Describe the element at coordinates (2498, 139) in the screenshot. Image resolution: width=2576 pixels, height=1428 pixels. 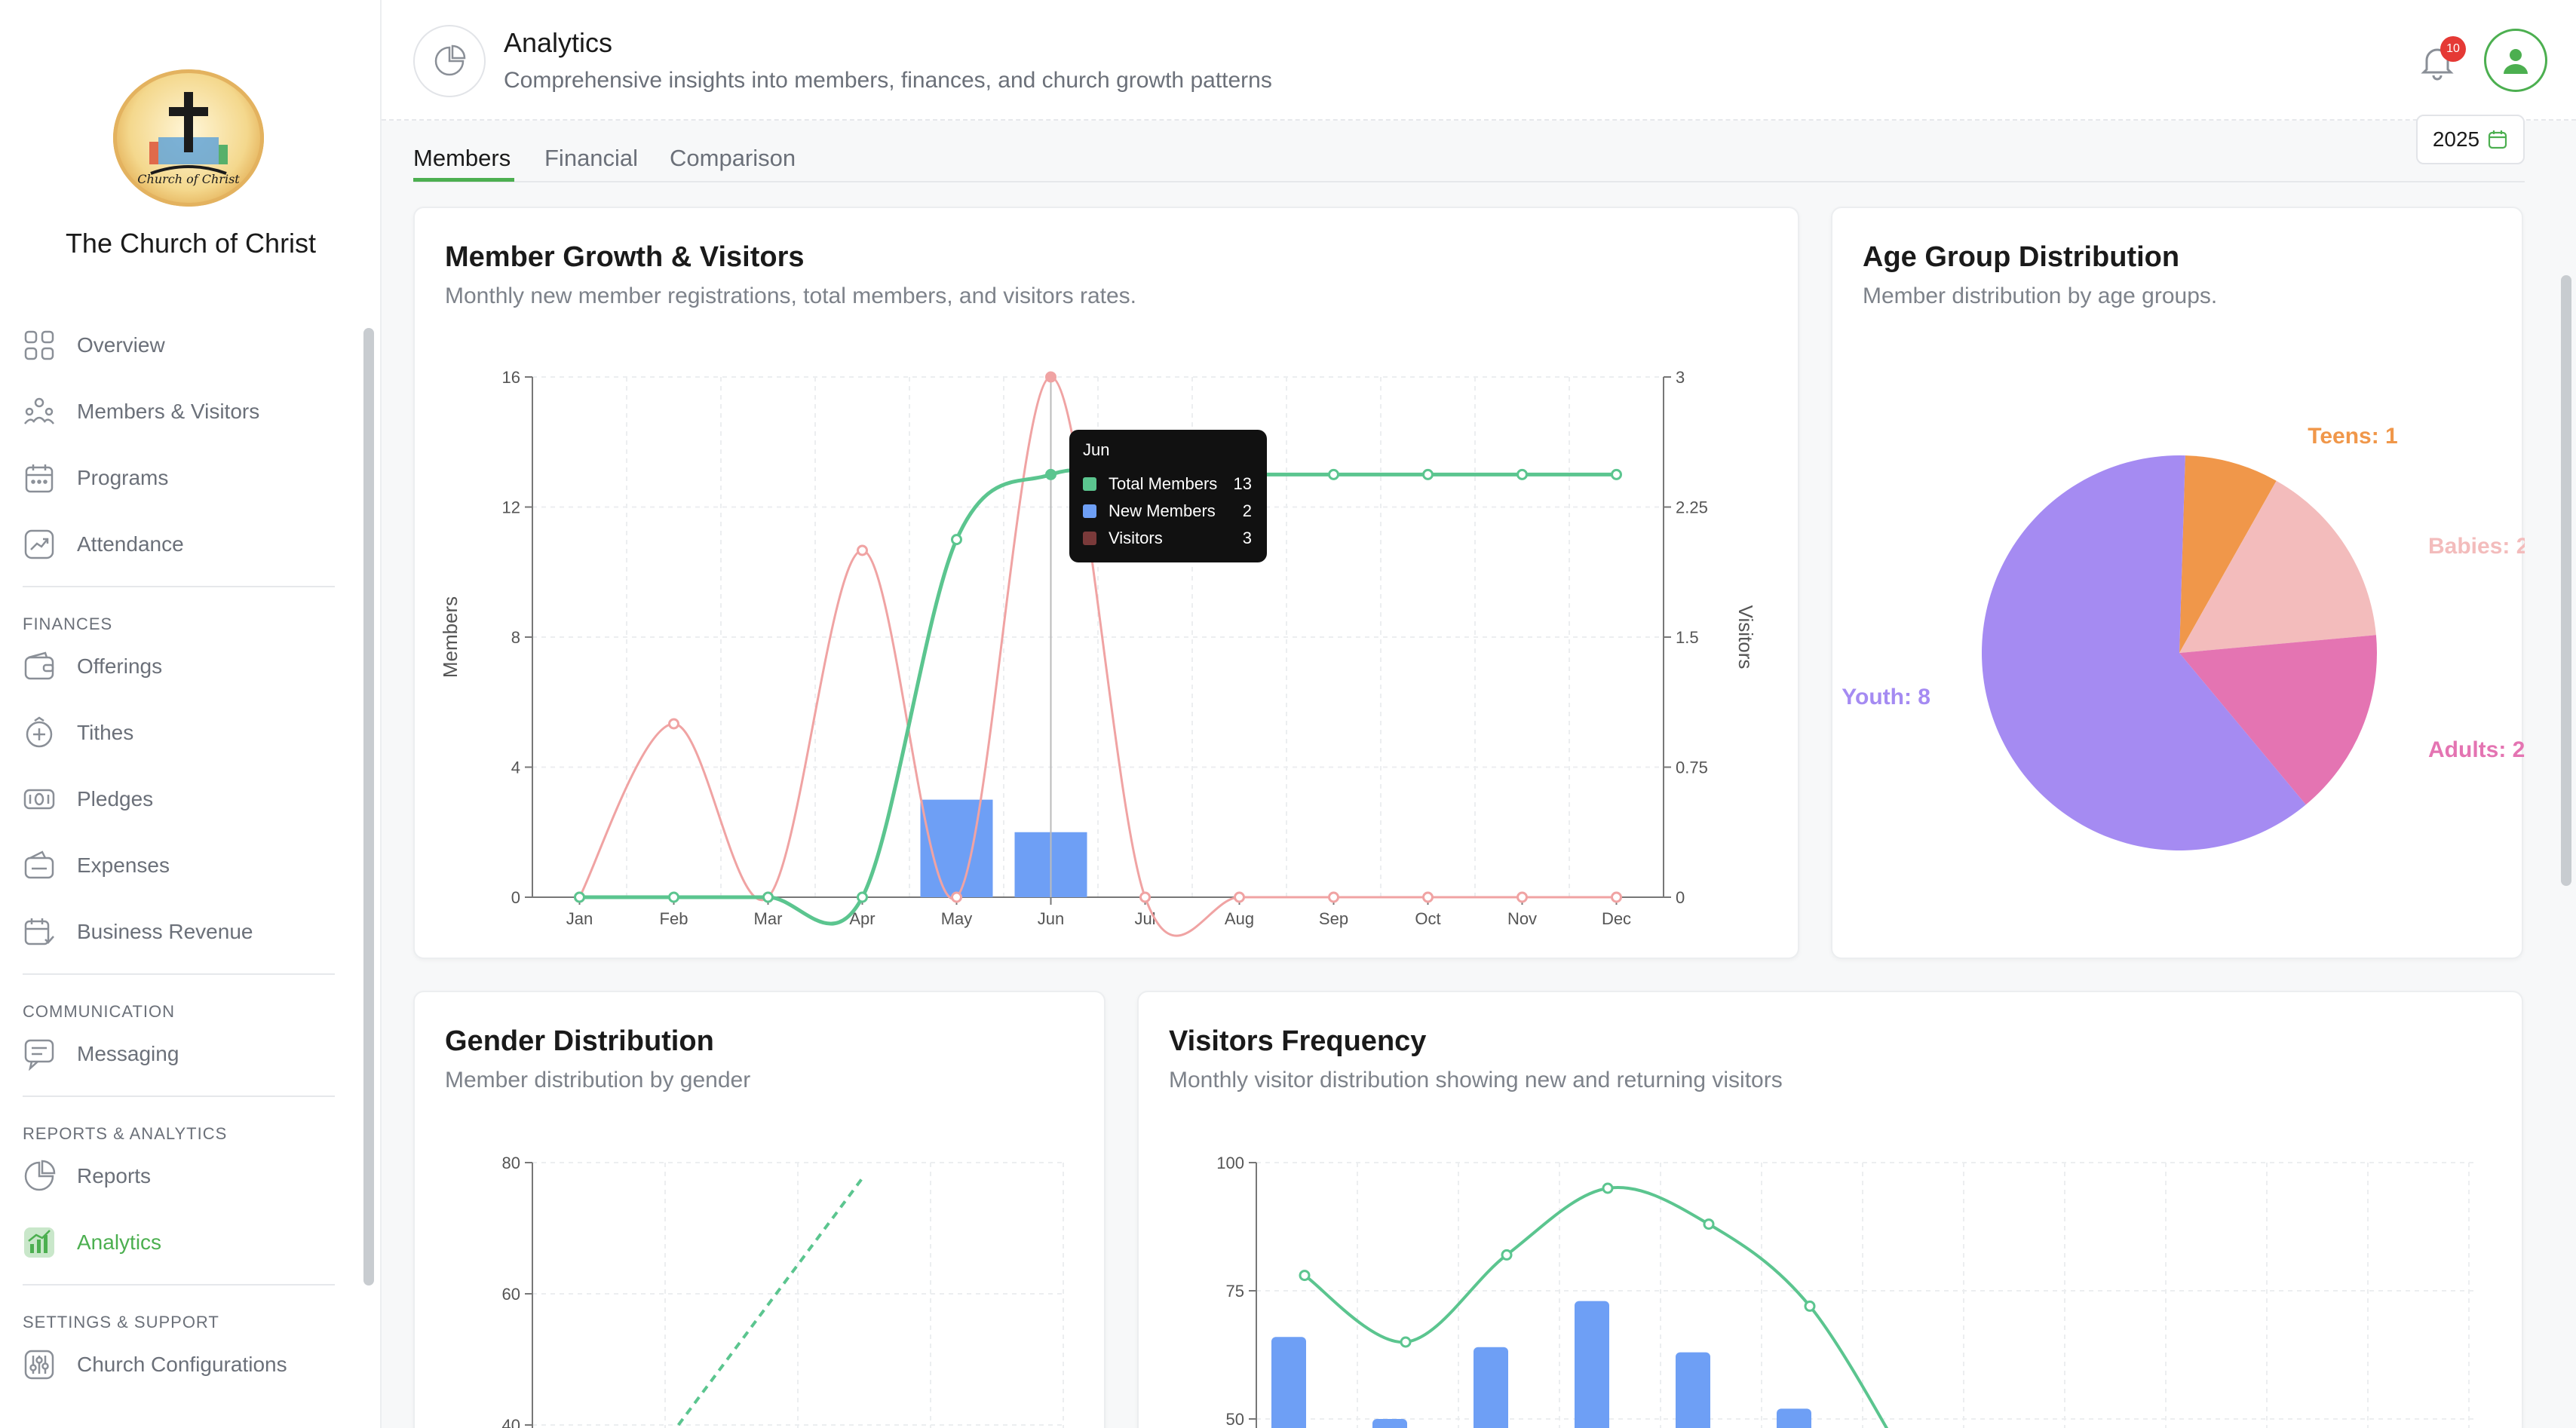
I see `calendar-icon` at that location.